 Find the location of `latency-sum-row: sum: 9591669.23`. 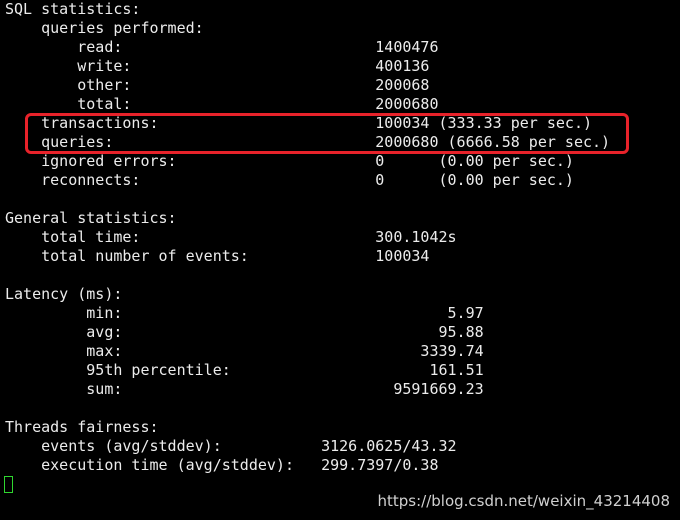

latency-sum-row: sum: 9591669.23 is located at coordinates (244, 389).